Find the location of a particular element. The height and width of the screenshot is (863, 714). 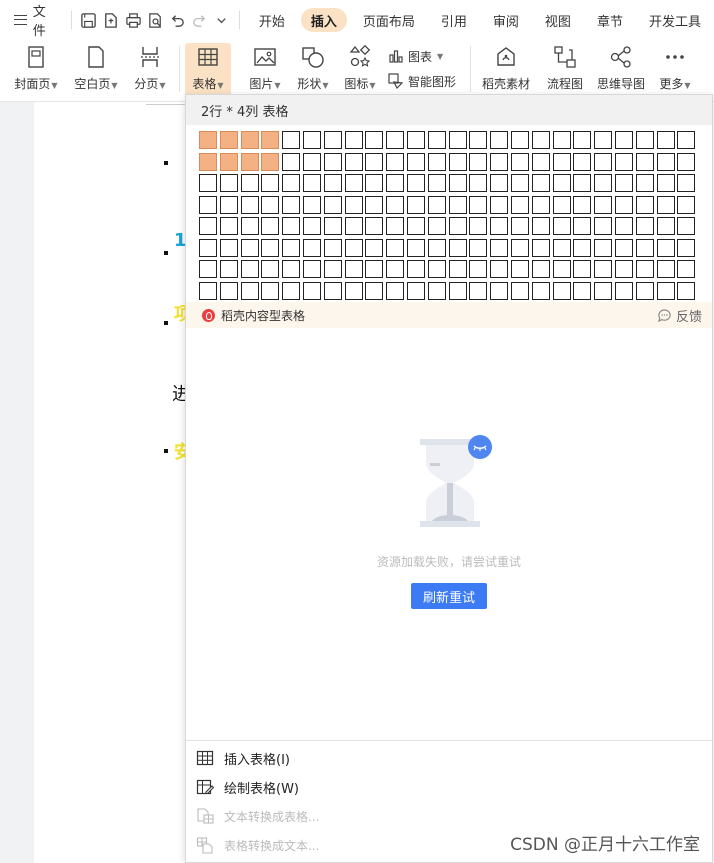

blank-page-button: 空白页▼ is located at coordinates (96, 70).